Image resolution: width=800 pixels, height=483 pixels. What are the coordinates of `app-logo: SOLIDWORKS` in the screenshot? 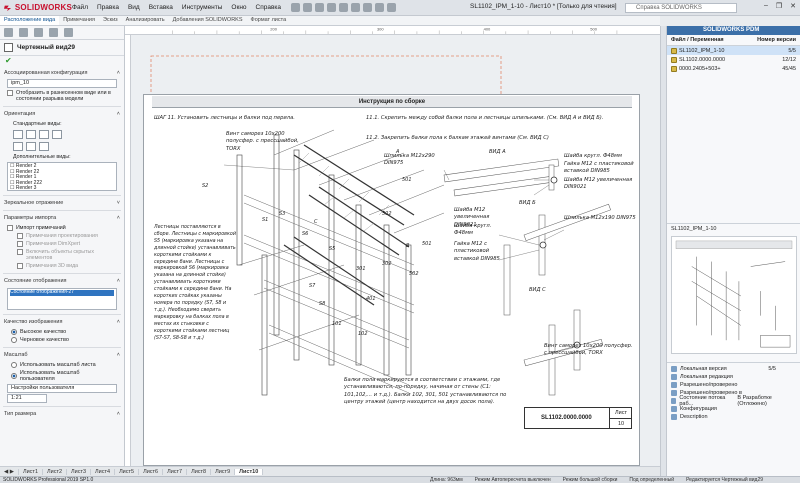 It's located at (36, 8).